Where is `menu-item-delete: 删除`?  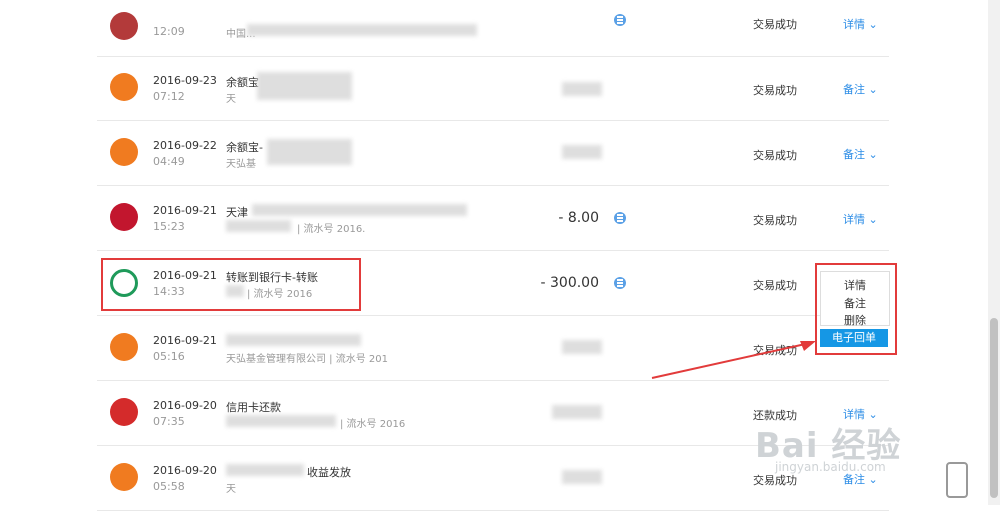 menu-item-delete: 删除 is located at coordinates (855, 320).